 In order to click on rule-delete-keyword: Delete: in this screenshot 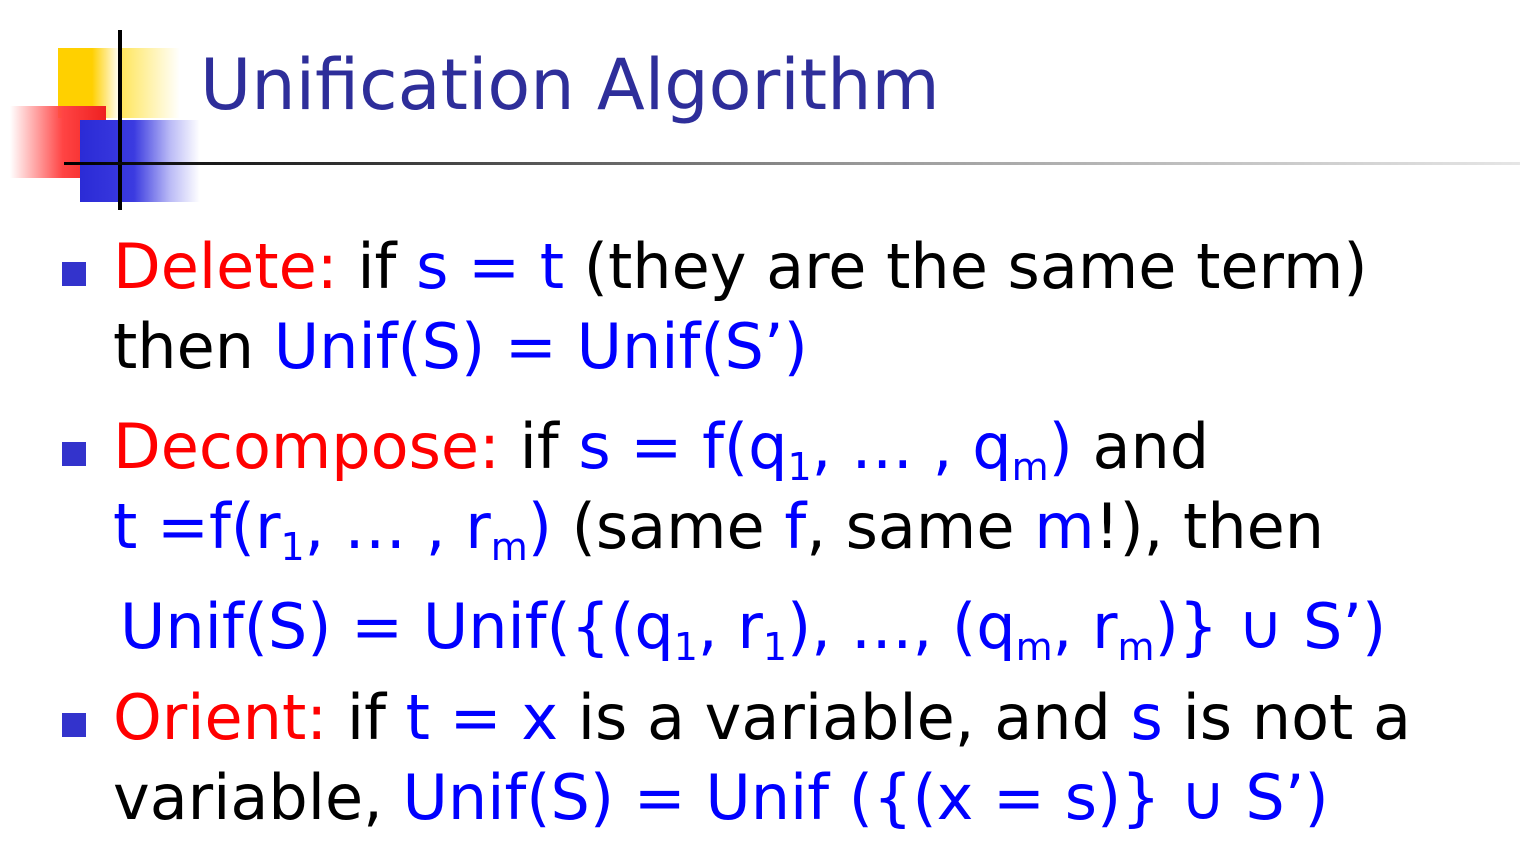, I will do `click(225, 266)`.